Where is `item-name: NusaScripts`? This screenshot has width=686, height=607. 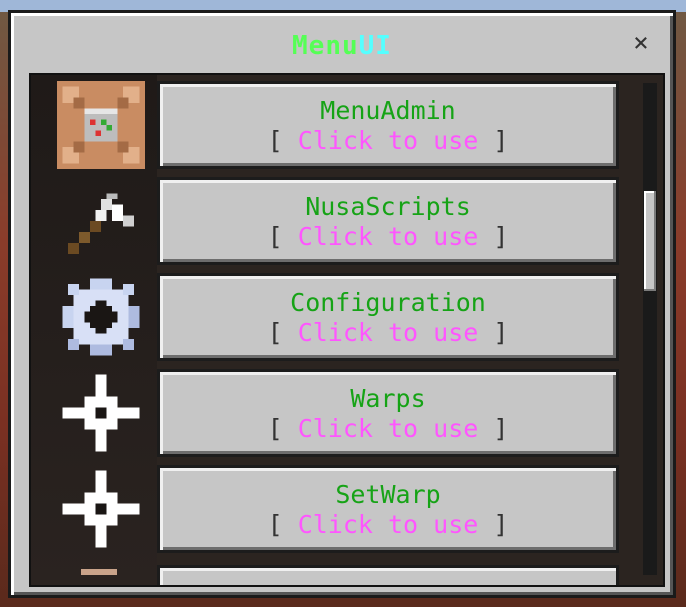 item-name: NusaScripts is located at coordinates (388, 206).